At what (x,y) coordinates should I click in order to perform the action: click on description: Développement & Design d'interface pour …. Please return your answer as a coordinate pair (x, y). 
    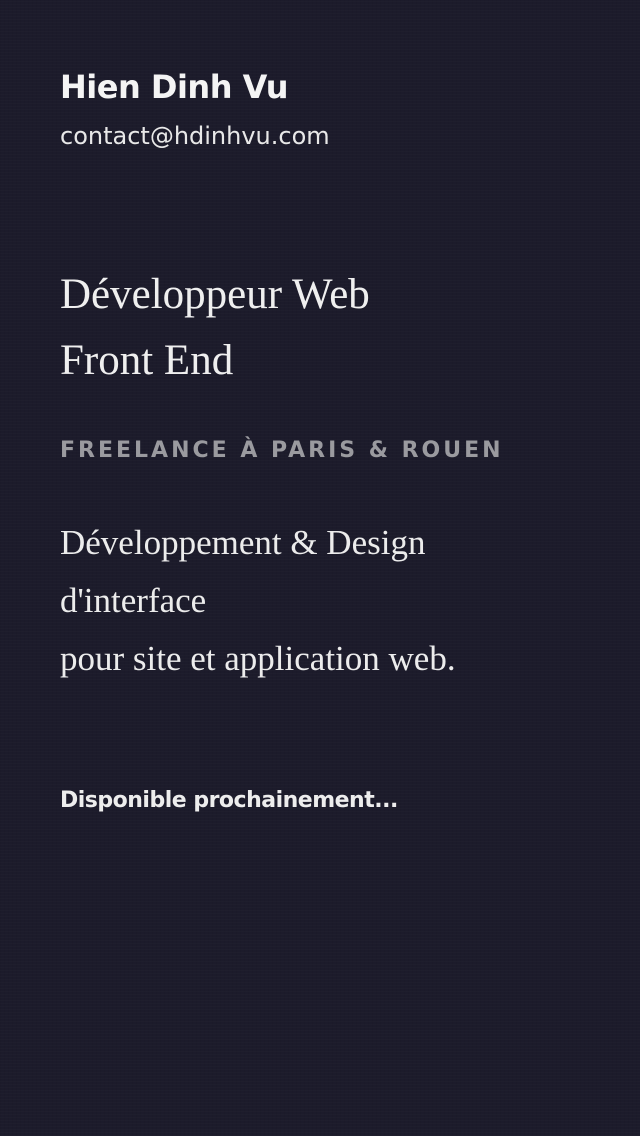
    Looking at the image, I should click on (258, 601).